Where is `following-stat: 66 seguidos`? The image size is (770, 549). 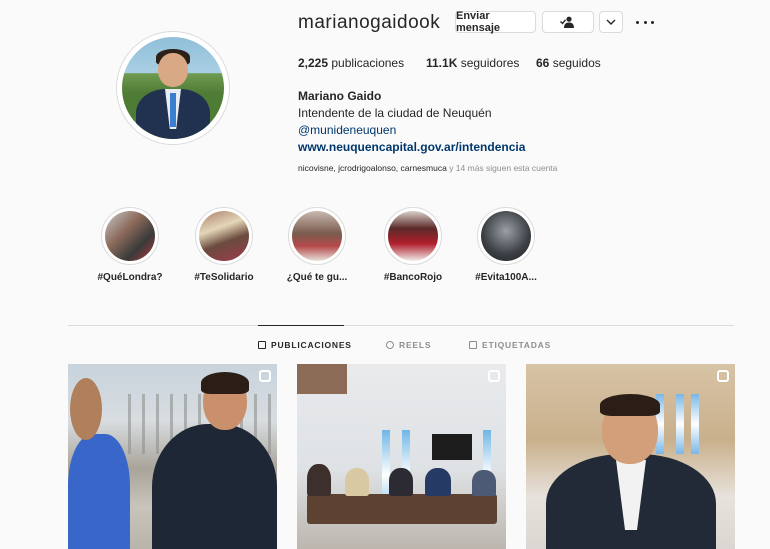
following-stat: 66 seguidos is located at coordinates (568, 63).